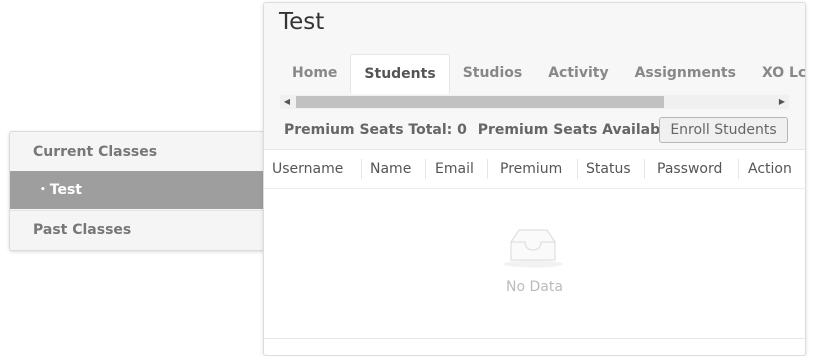  What do you see at coordinates (493, 73) in the screenshot?
I see `tab-studios: Studios` at bounding box center [493, 73].